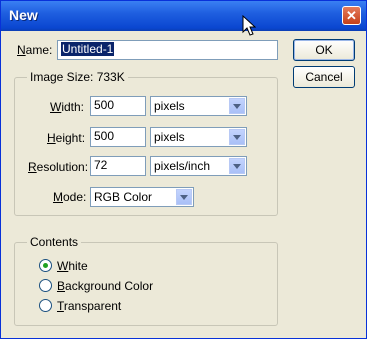 The image size is (367, 339). What do you see at coordinates (167, 50) in the screenshot?
I see `name-input: Untitled-1` at bounding box center [167, 50].